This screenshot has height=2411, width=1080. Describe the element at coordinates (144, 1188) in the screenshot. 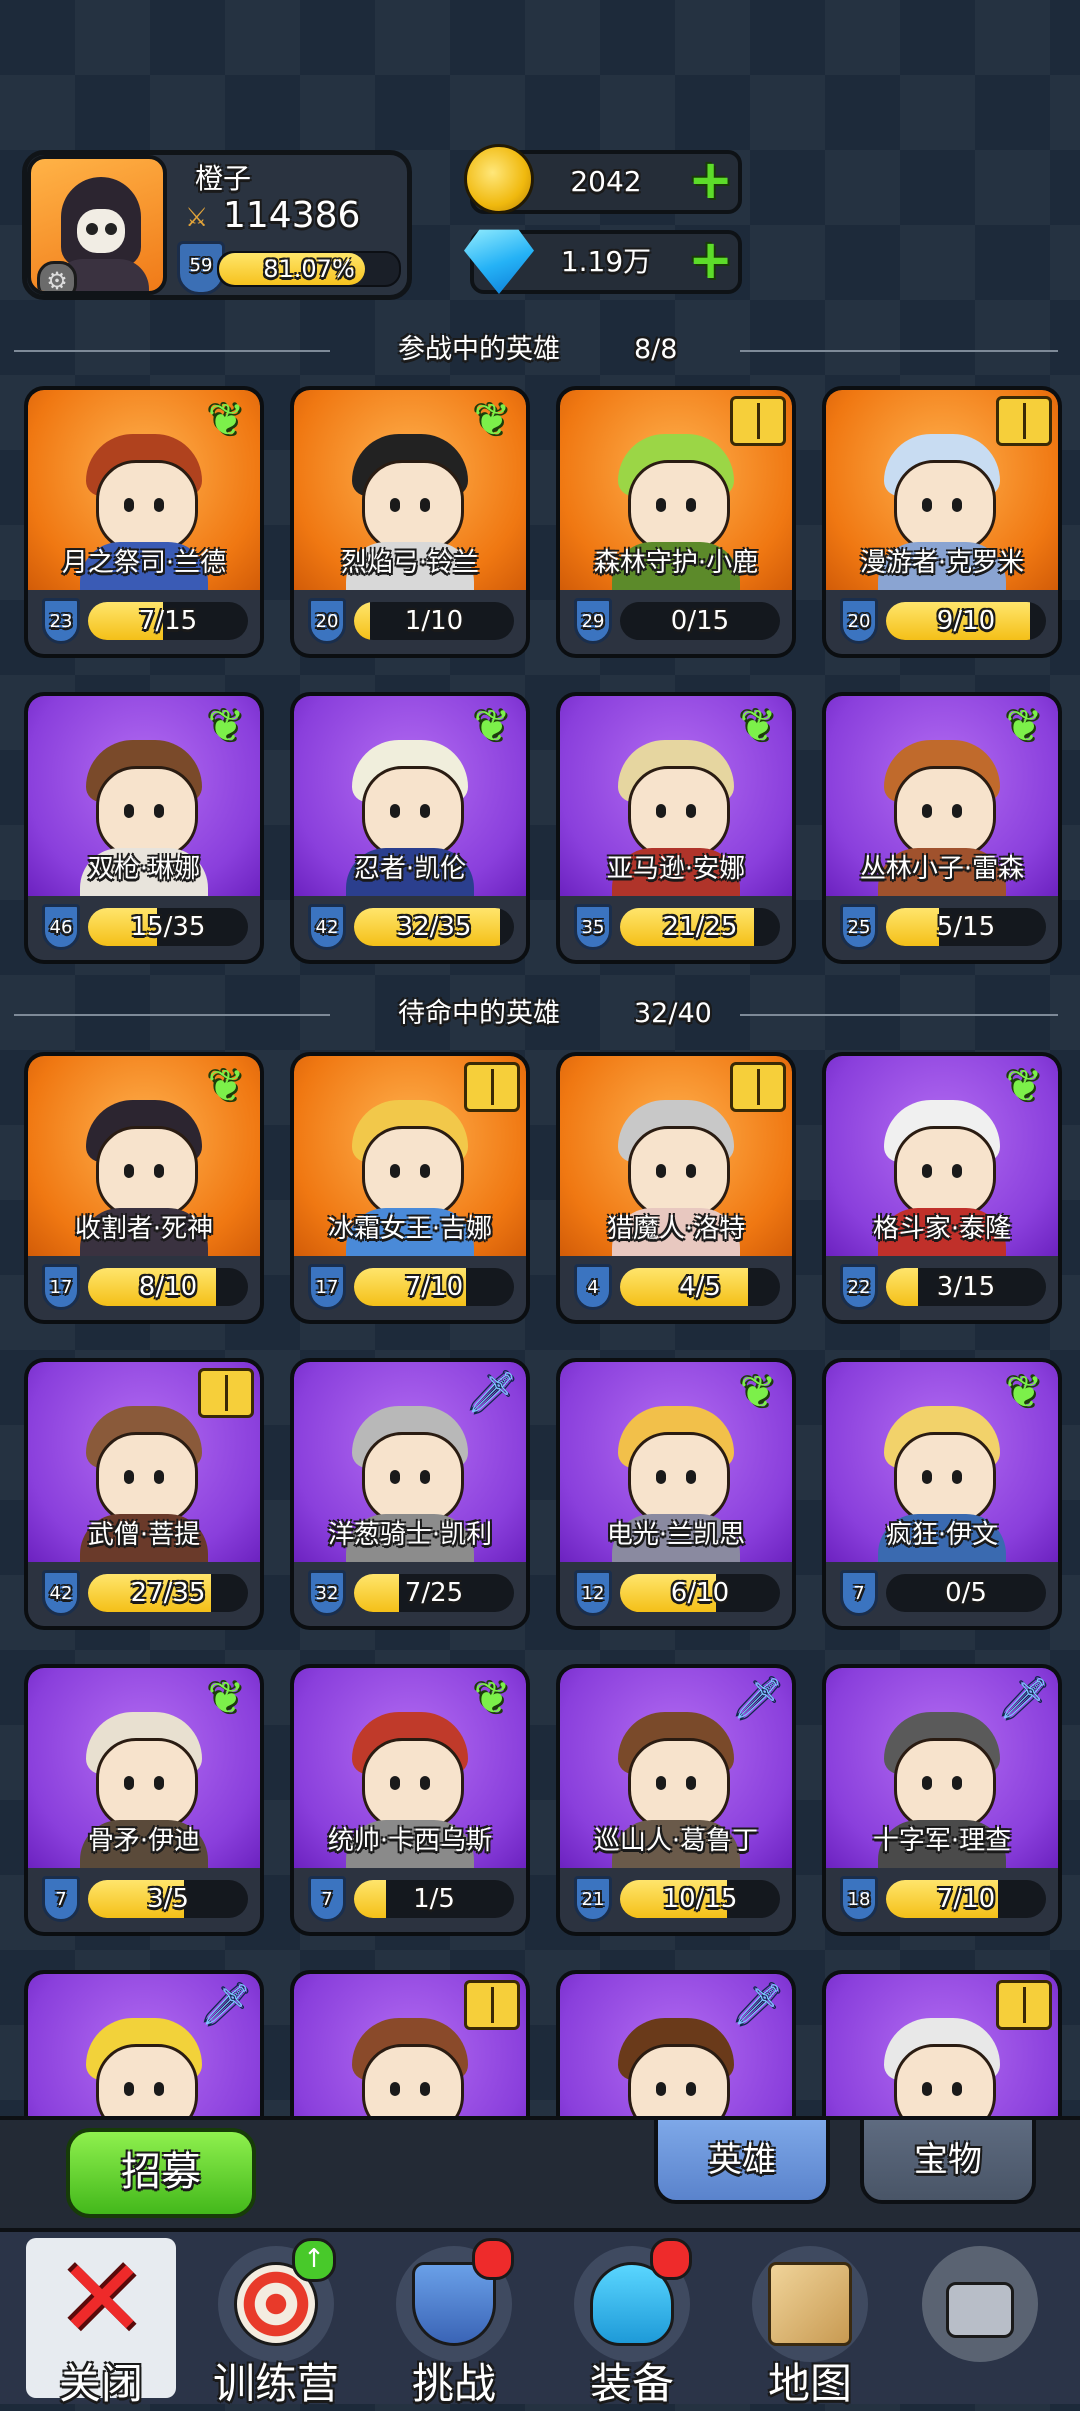

I see `hero-card: ❦ 收割者·死神 17 8/10` at that location.